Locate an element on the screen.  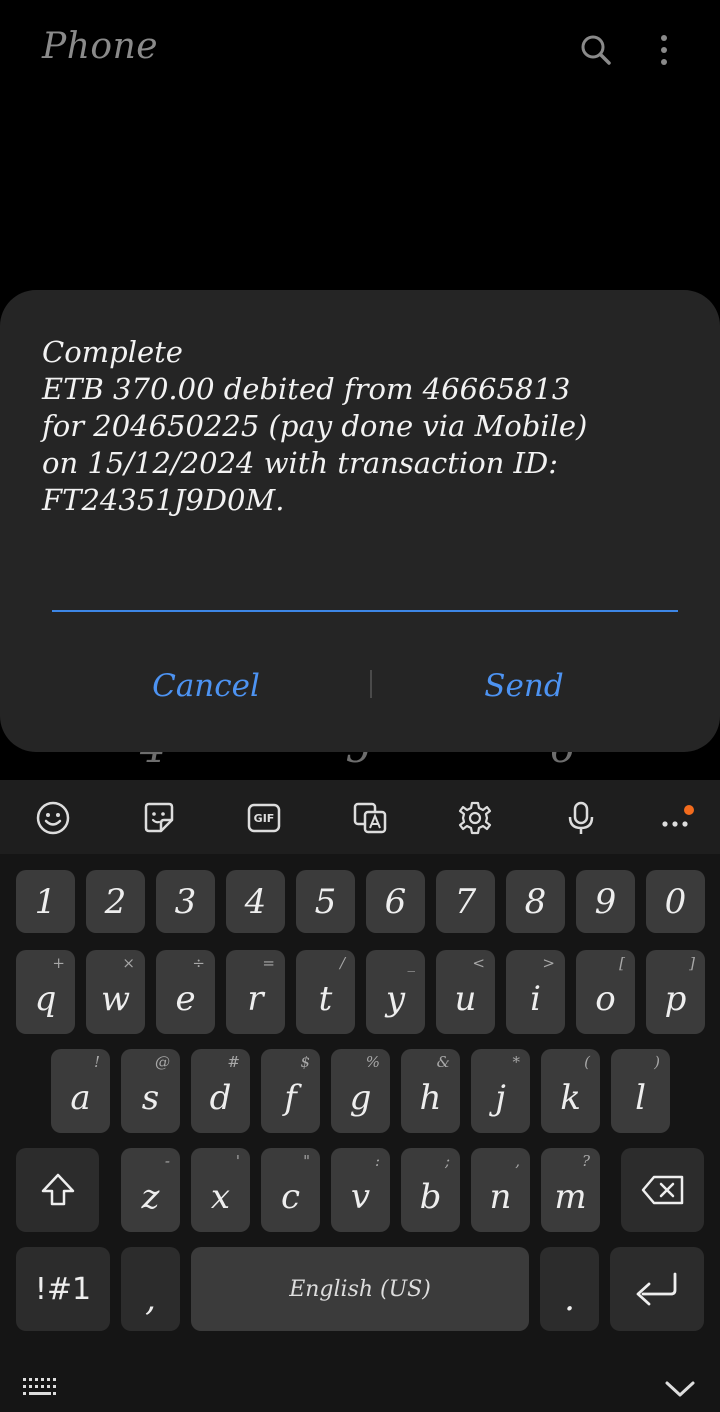
letter-key: < u is located at coordinates (465, 992).